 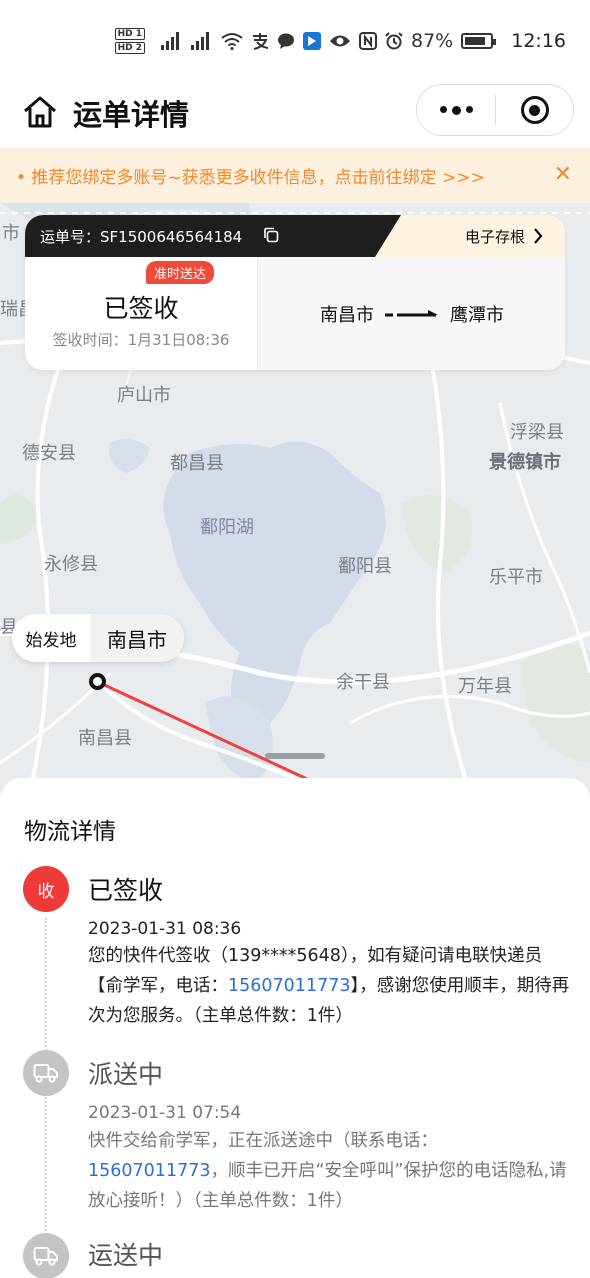 What do you see at coordinates (126, 1074) in the screenshot?
I see `event-title: 派送中` at bounding box center [126, 1074].